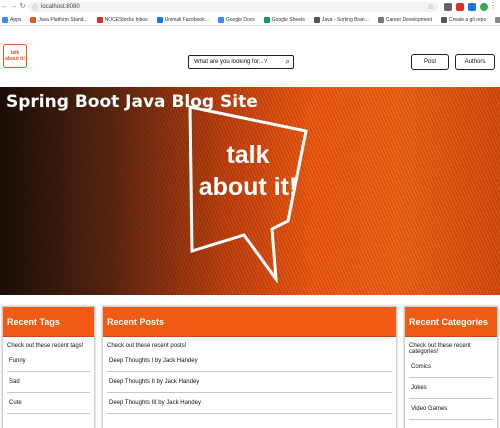 The image size is (500, 428). I want to click on category-link: Comics, so click(451, 367).